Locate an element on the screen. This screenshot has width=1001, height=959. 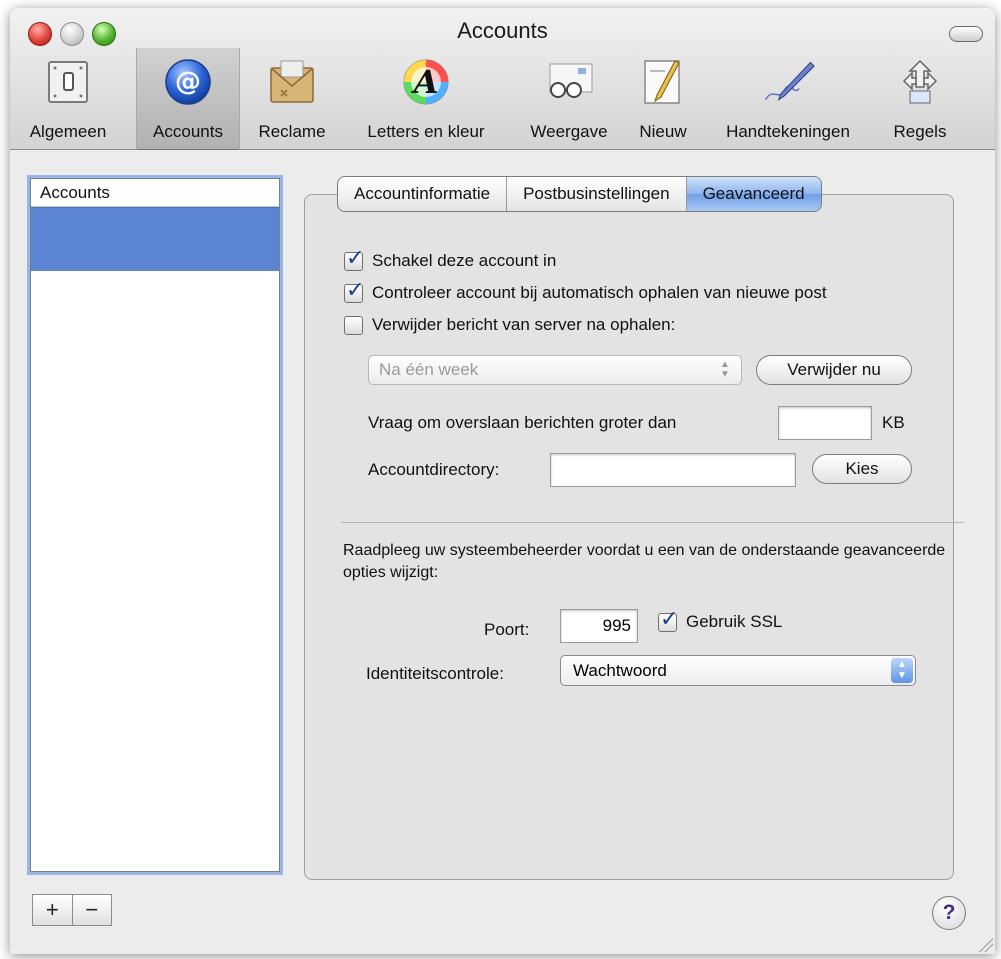
toolbar-item-regels: Regels is located at coordinates (920, 99).